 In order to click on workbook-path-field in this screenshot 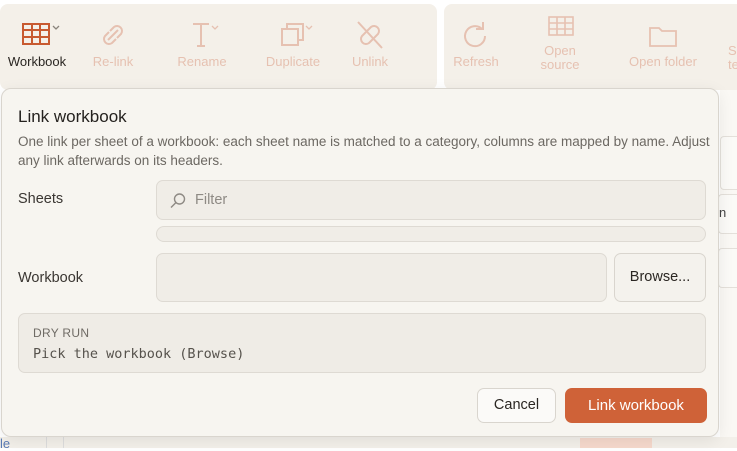, I will do `click(381, 277)`.